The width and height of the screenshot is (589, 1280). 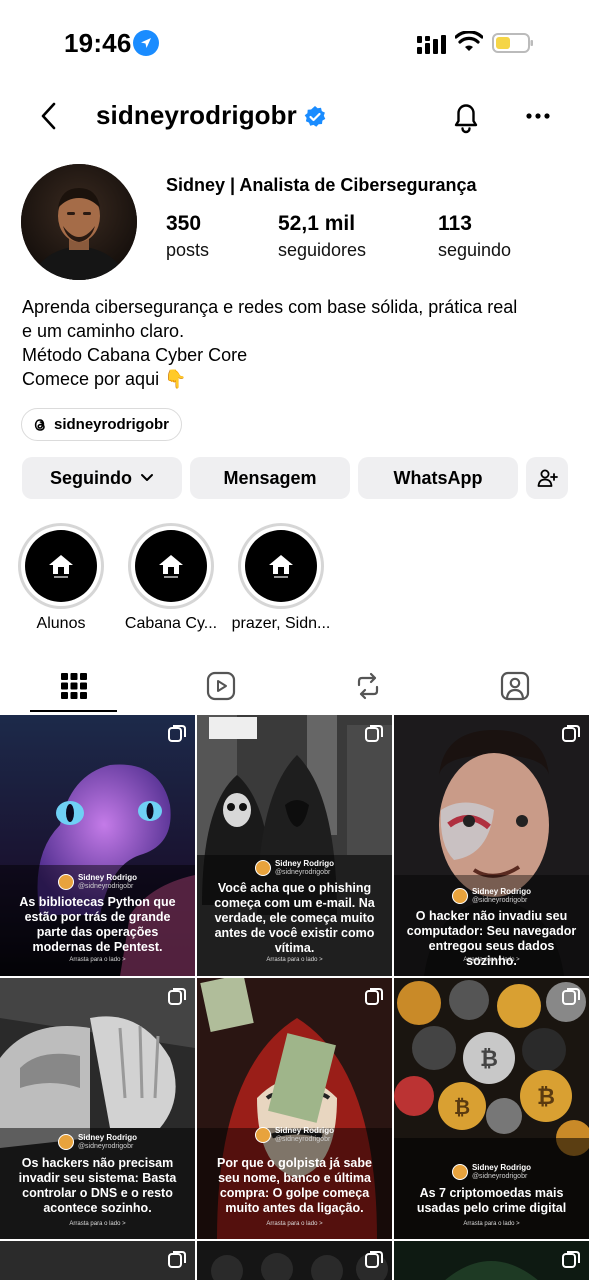 I want to click on profile-header: sidneyrodrigobr, so click(x=294, y=118).